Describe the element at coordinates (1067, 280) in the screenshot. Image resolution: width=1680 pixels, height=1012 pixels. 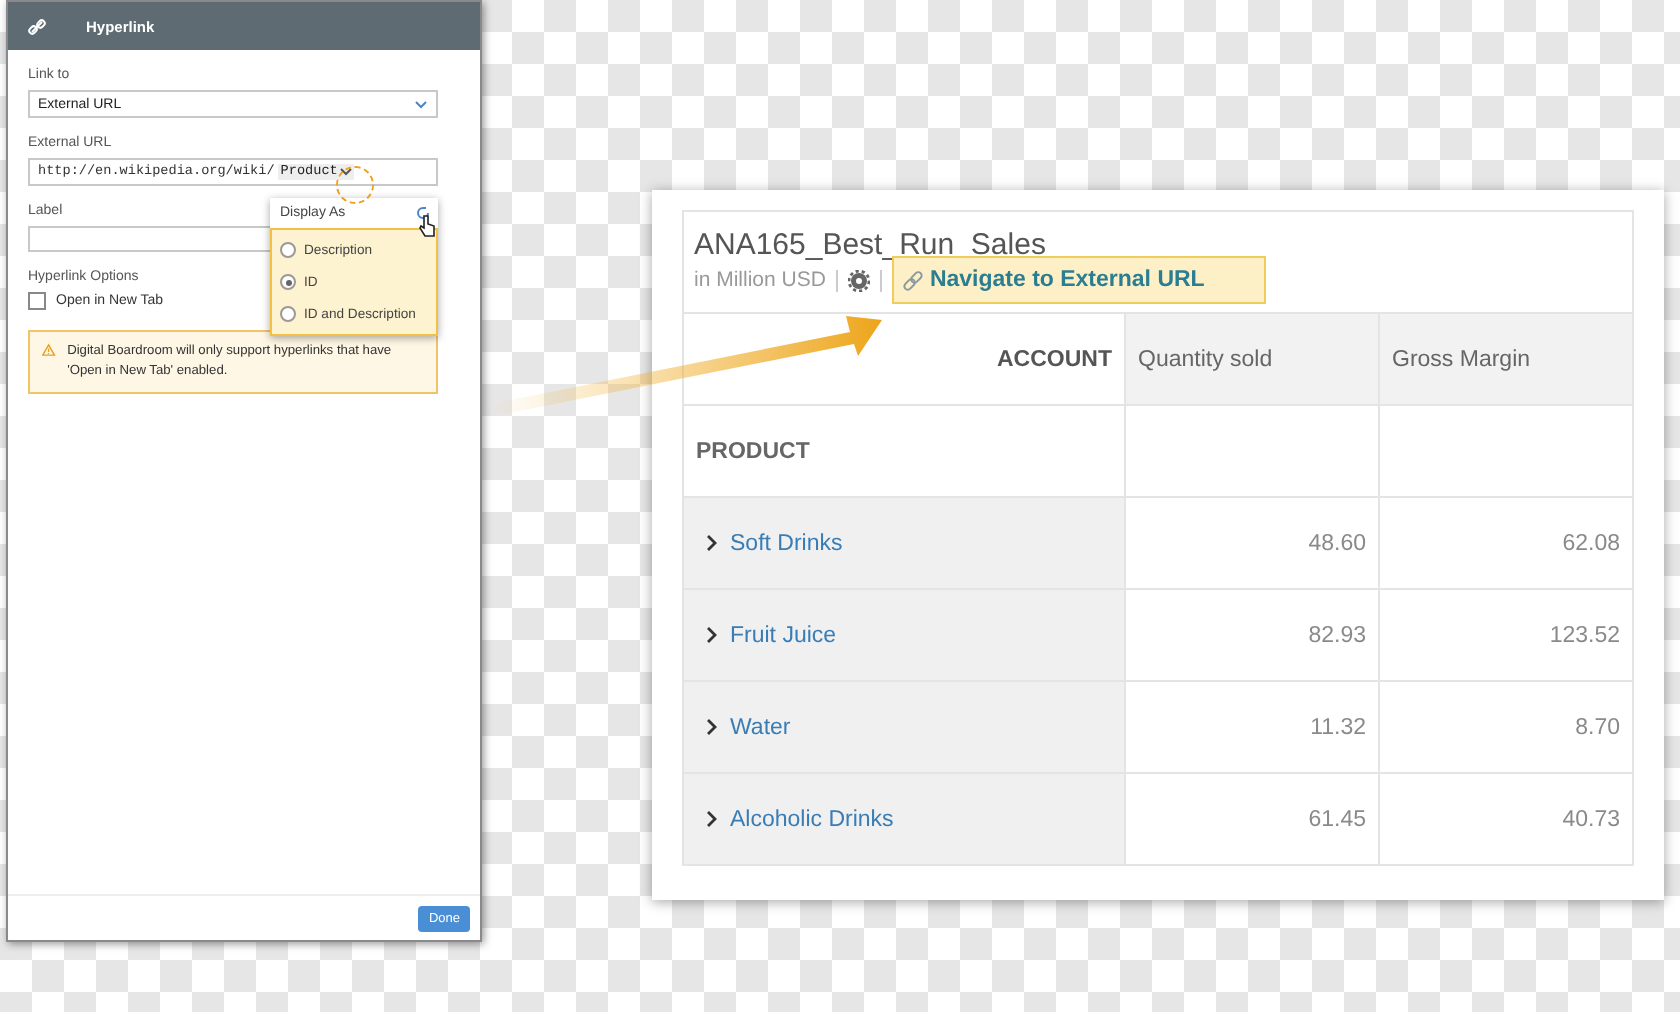
I see `link-text: Navigate to External URL` at that location.